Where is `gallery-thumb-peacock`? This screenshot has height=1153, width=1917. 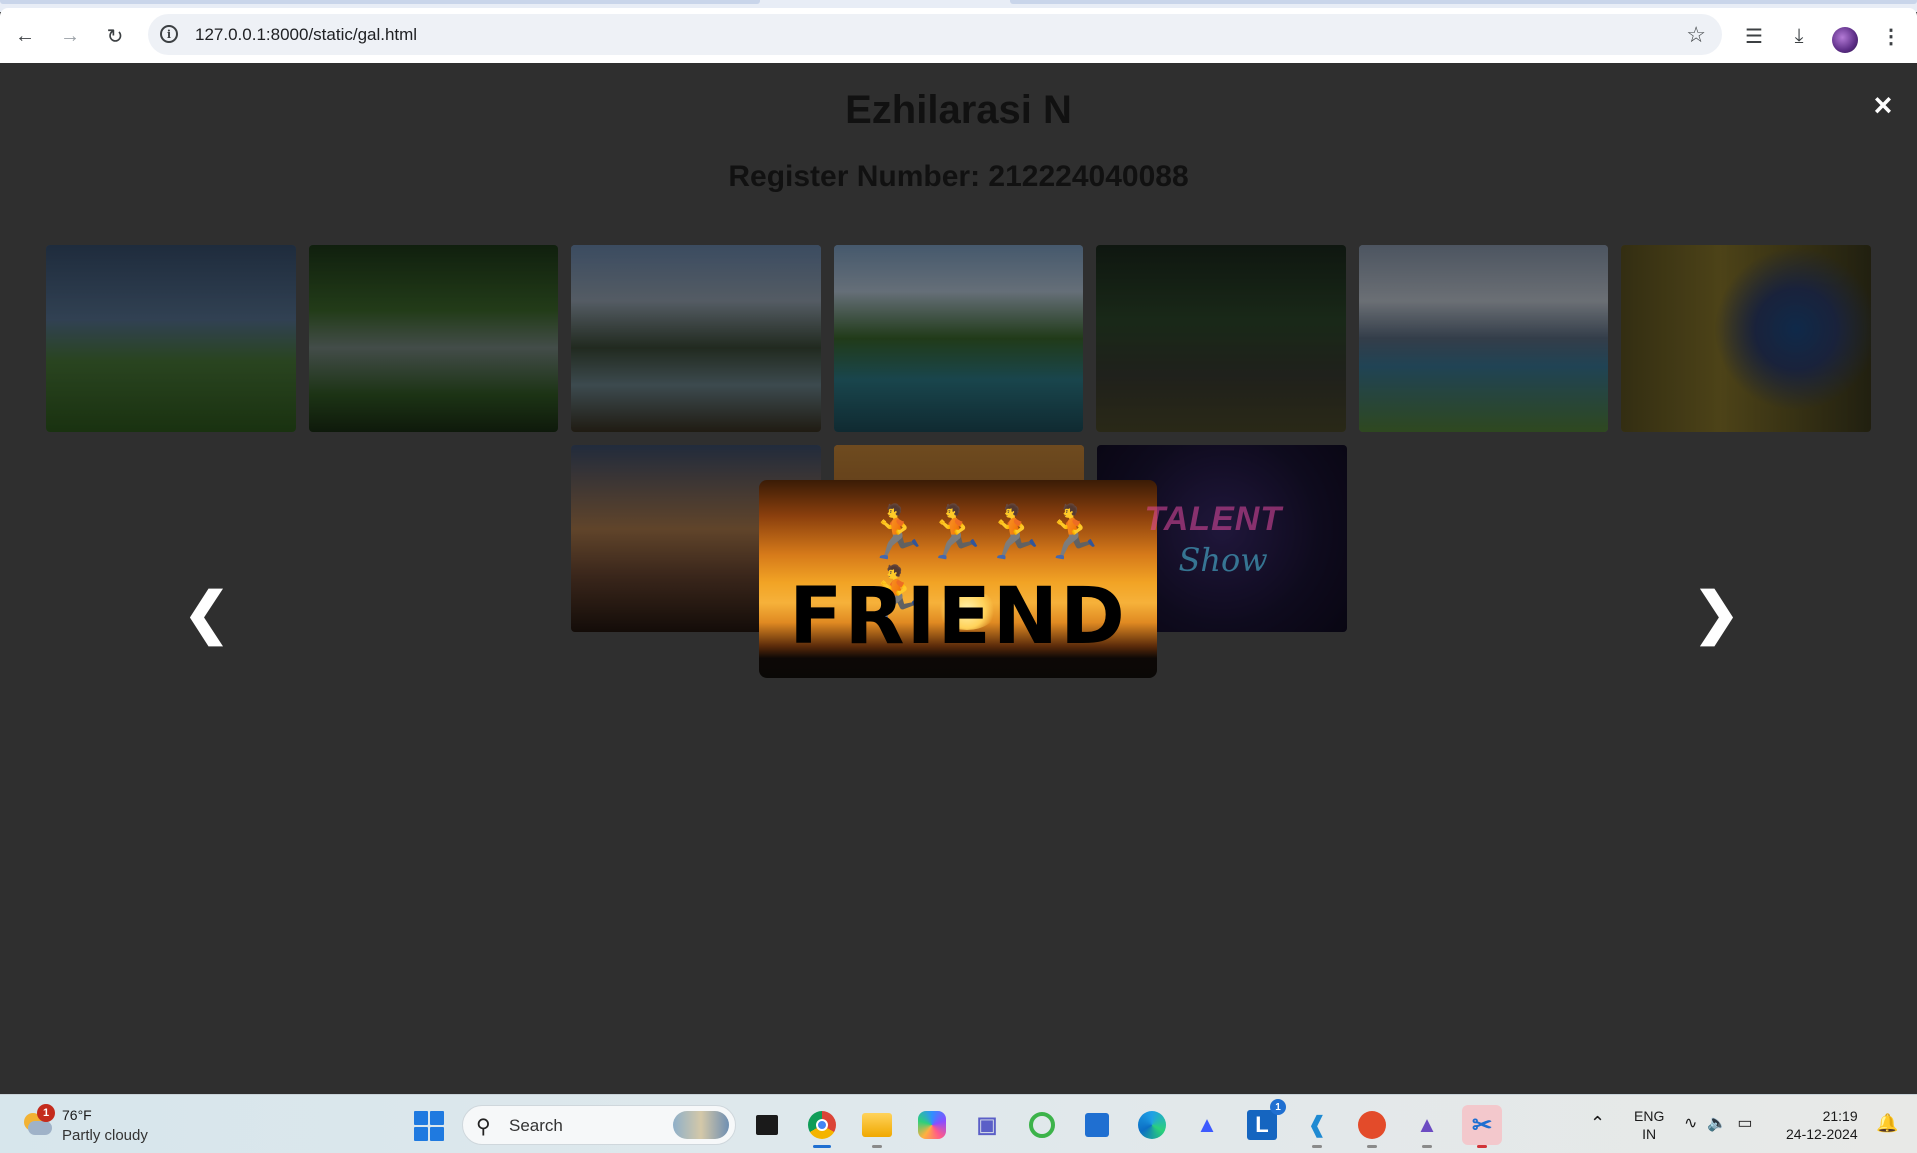
gallery-thumb-peacock is located at coordinates (1746, 338).